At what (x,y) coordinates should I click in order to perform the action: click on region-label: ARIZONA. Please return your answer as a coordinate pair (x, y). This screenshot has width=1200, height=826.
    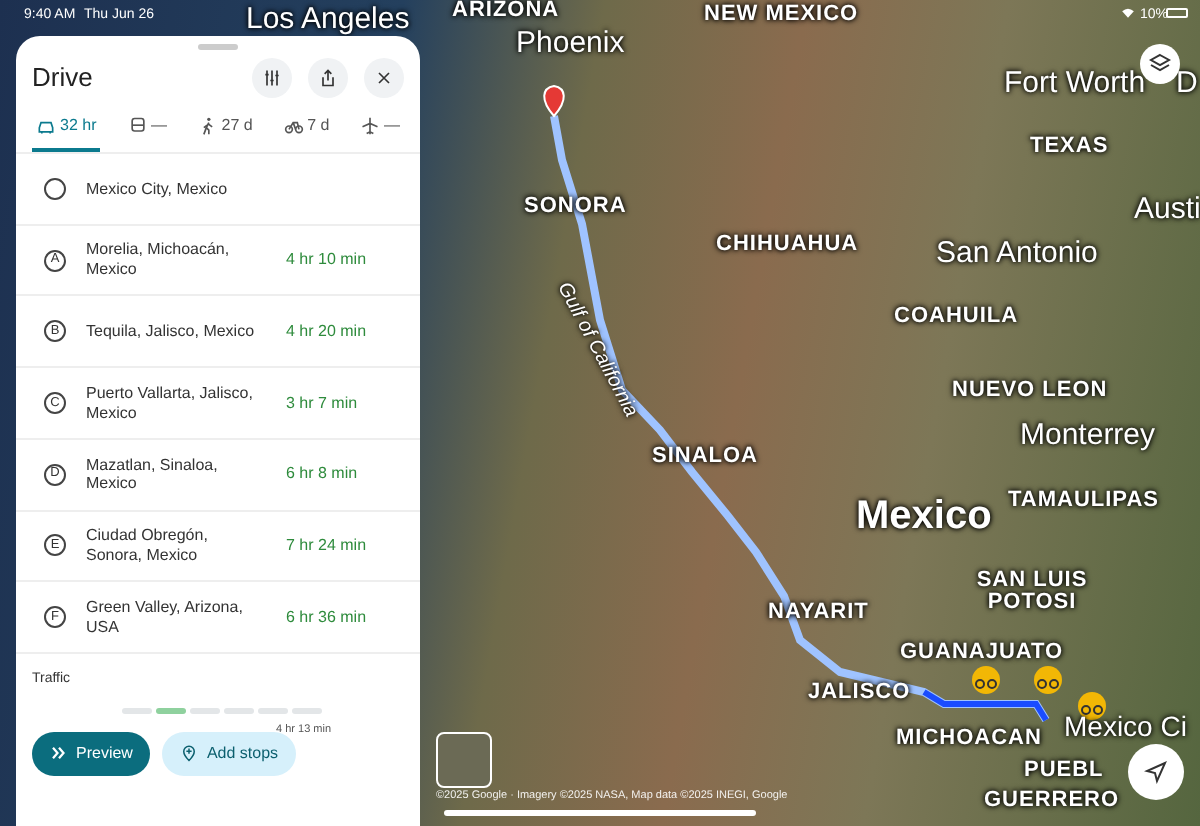
    Looking at the image, I should click on (506, 11).